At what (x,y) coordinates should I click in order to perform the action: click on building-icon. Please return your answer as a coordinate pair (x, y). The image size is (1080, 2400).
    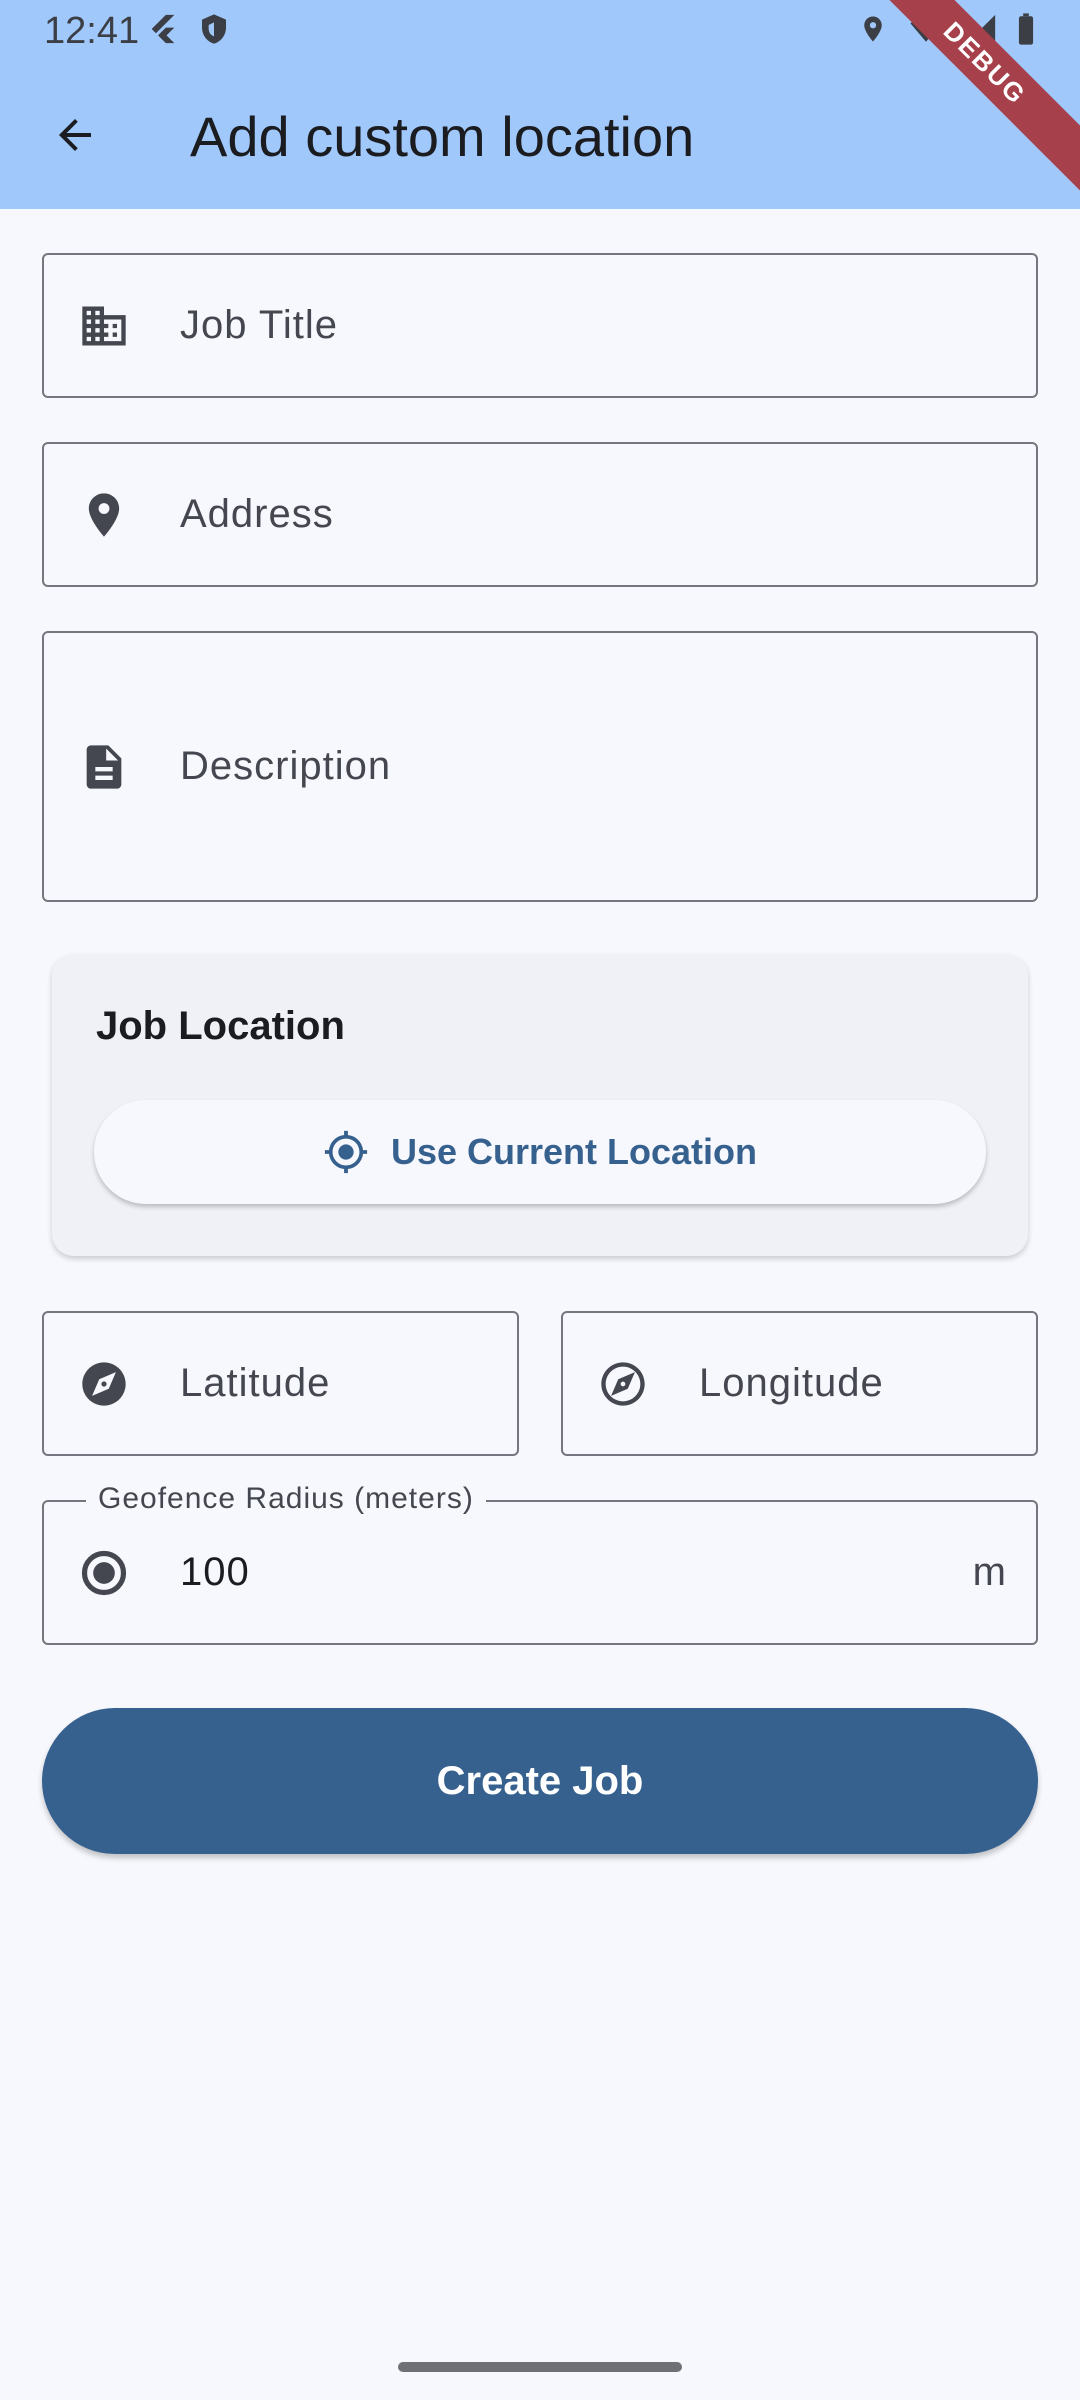
    Looking at the image, I should click on (104, 326).